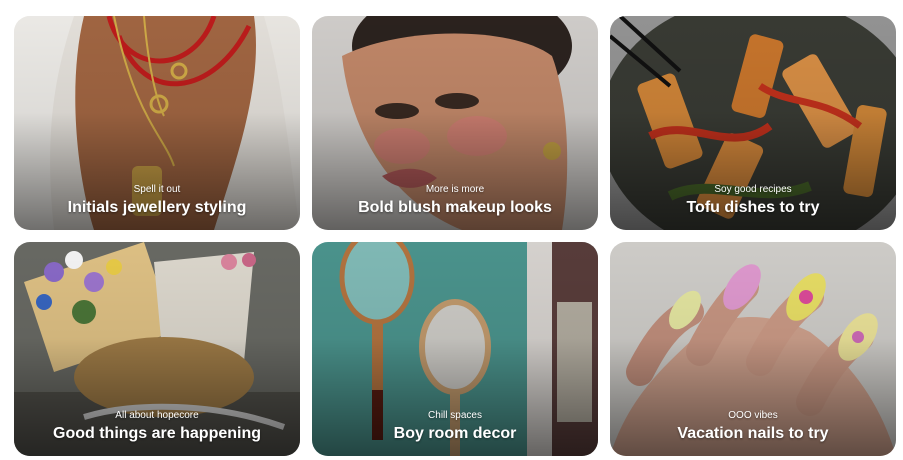  What do you see at coordinates (455, 349) in the screenshot?
I see `idea-card-boy-room-decor: Chill spaces Boy room decor` at bounding box center [455, 349].